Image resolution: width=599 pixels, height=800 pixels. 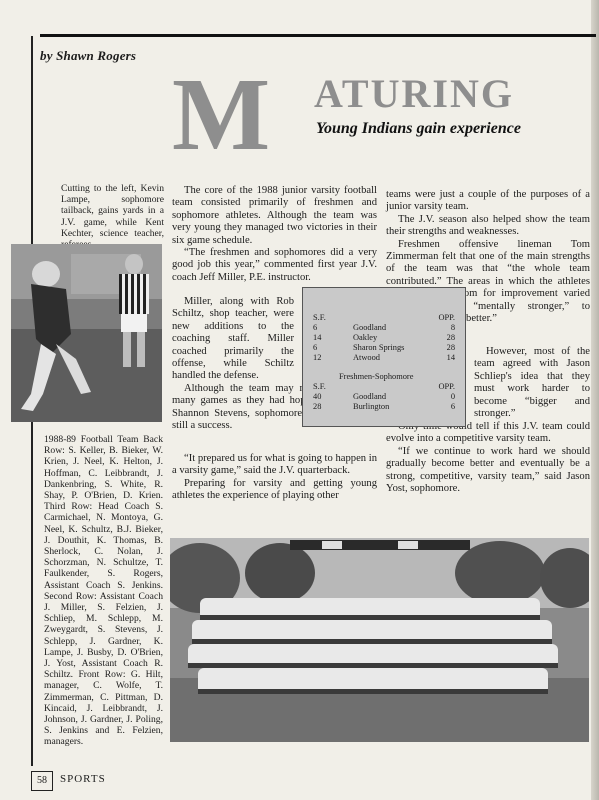 What do you see at coordinates (318, 35) in the screenshot?
I see `top-rule` at bounding box center [318, 35].